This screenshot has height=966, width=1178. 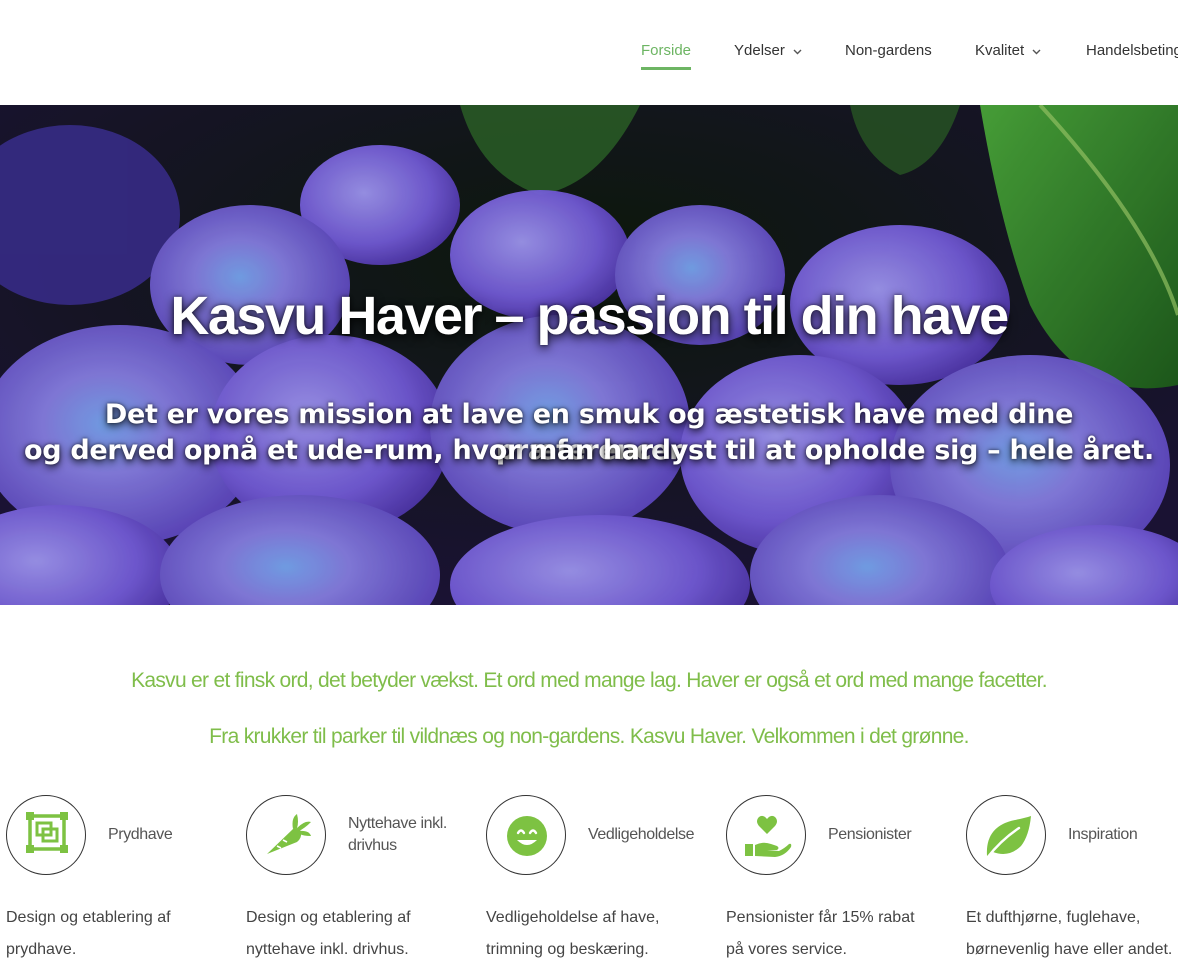 I want to click on nav-item-label: Kvalitet, so click(x=1000, y=50).